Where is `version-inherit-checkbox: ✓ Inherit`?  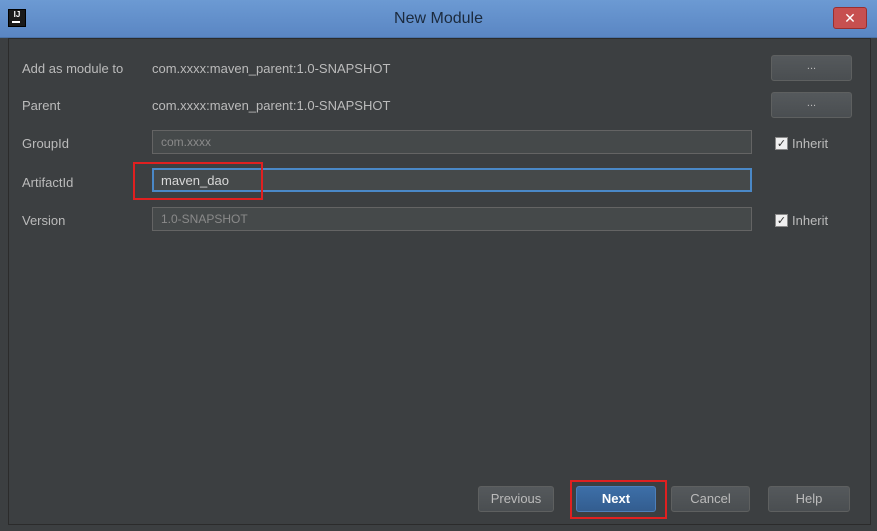
version-inherit-checkbox: ✓ Inherit is located at coordinates (801, 220).